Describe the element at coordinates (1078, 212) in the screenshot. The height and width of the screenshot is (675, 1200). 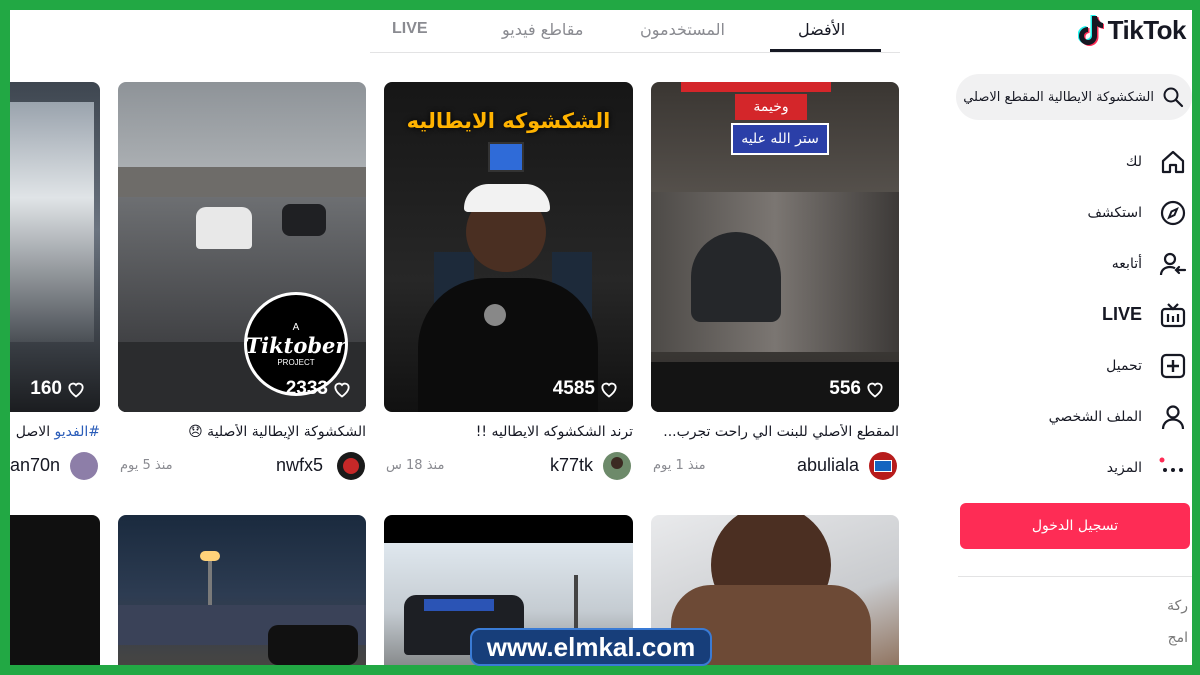
I see `nav-item-explore: استكشف` at that location.